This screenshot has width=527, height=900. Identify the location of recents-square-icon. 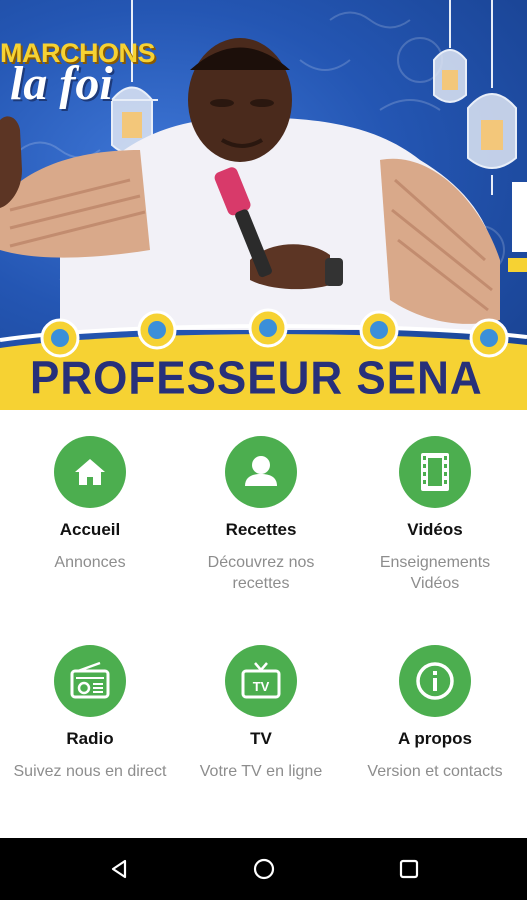
(409, 869).